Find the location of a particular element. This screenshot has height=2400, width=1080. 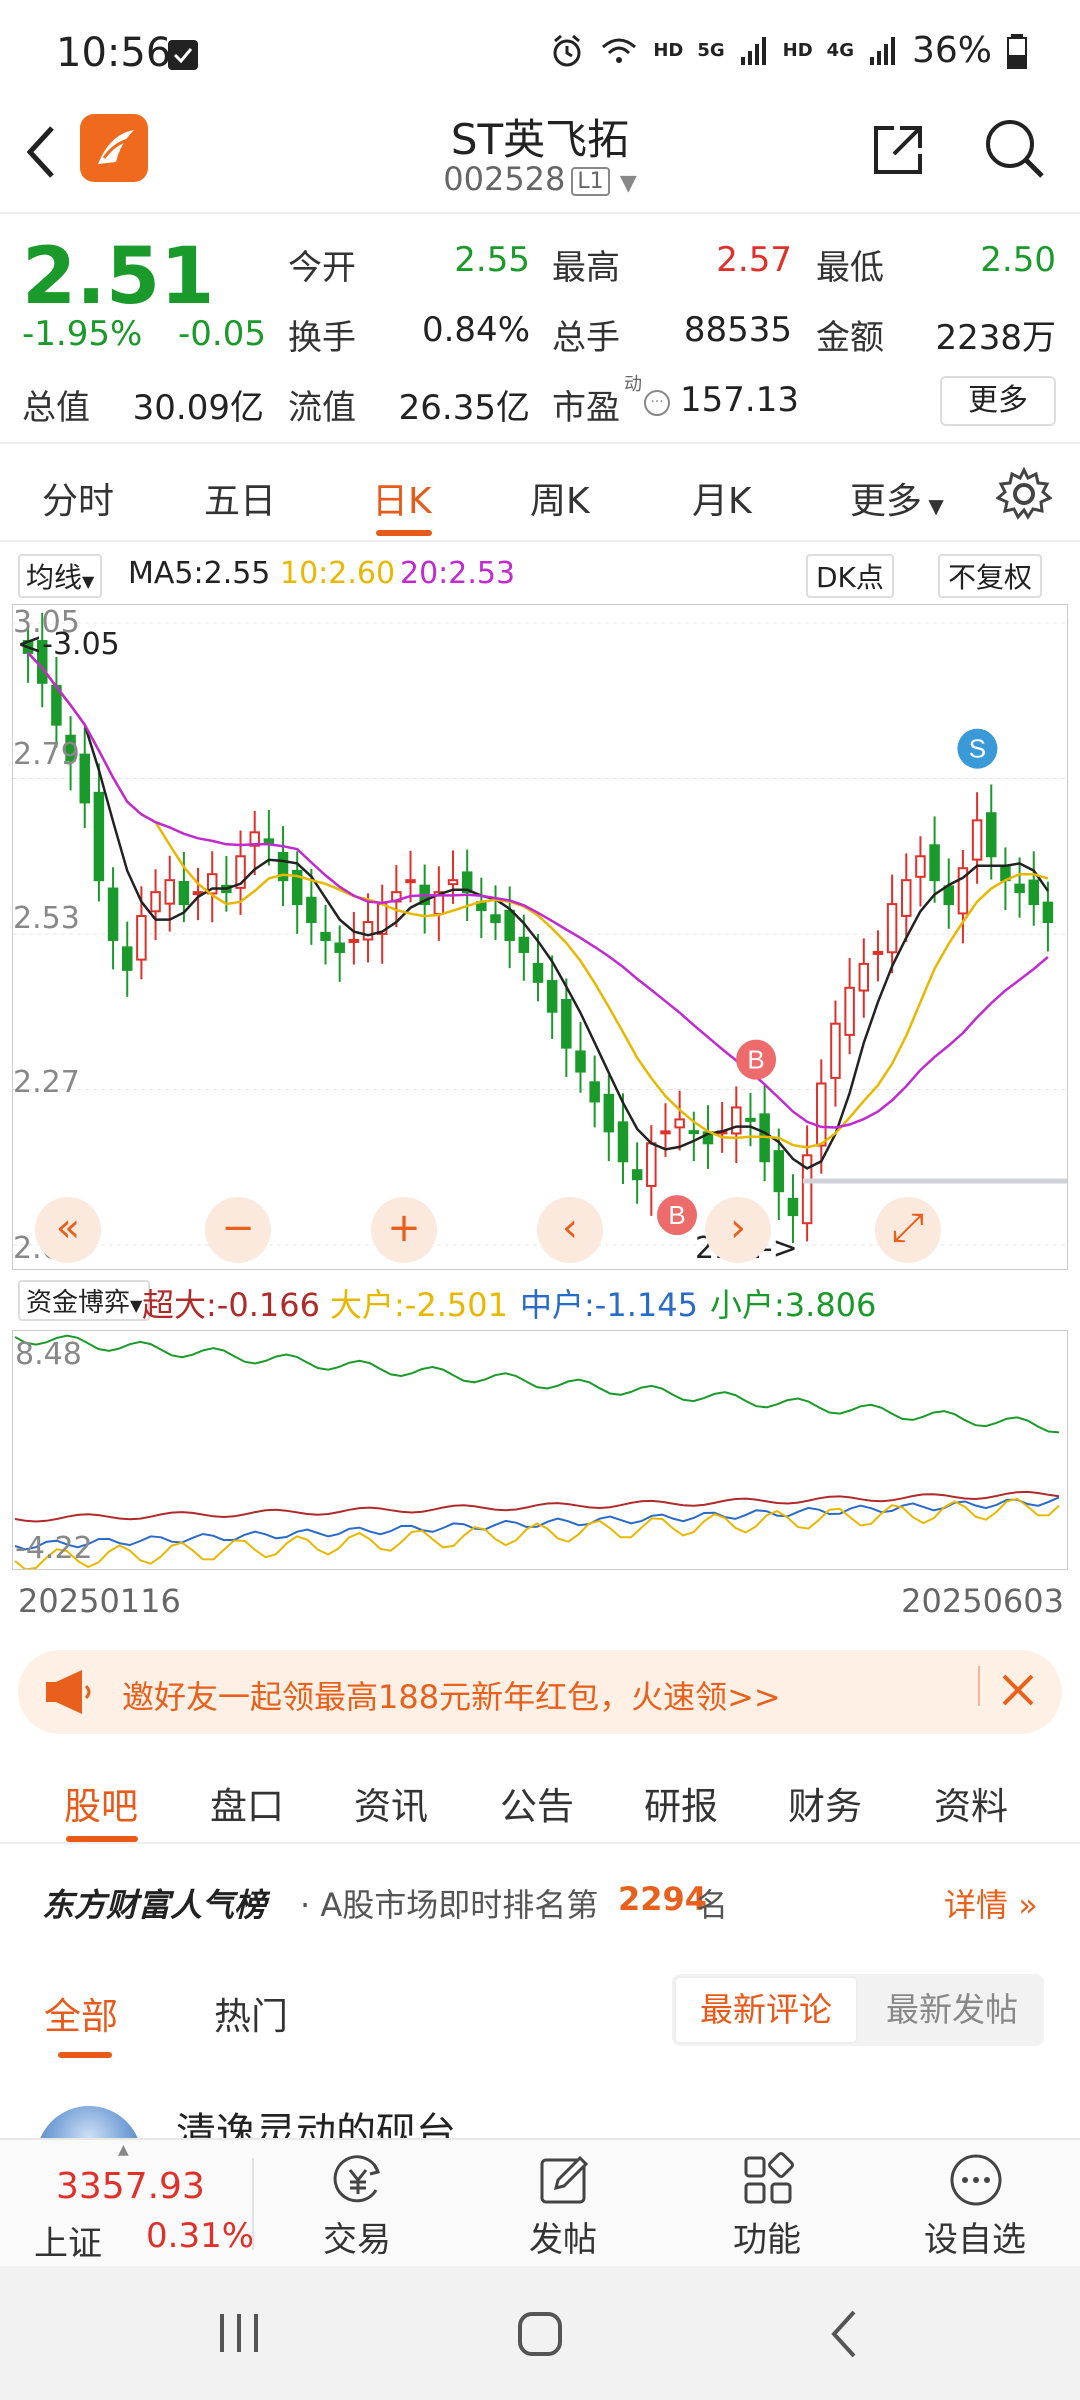

mktcap-value: 30.09亿 is located at coordinates (198, 408).